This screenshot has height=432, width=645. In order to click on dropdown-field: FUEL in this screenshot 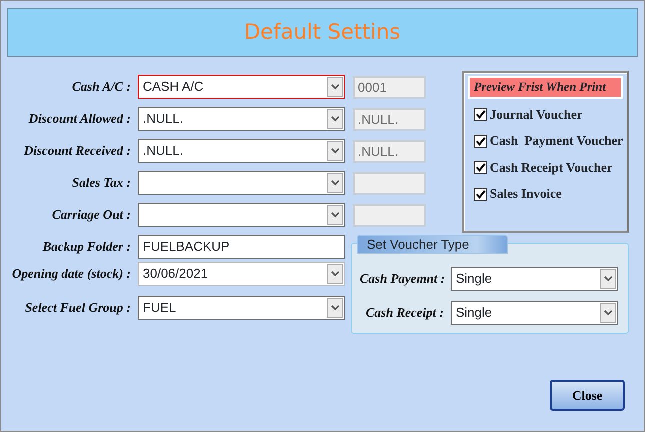, I will do `click(241, 308)`.